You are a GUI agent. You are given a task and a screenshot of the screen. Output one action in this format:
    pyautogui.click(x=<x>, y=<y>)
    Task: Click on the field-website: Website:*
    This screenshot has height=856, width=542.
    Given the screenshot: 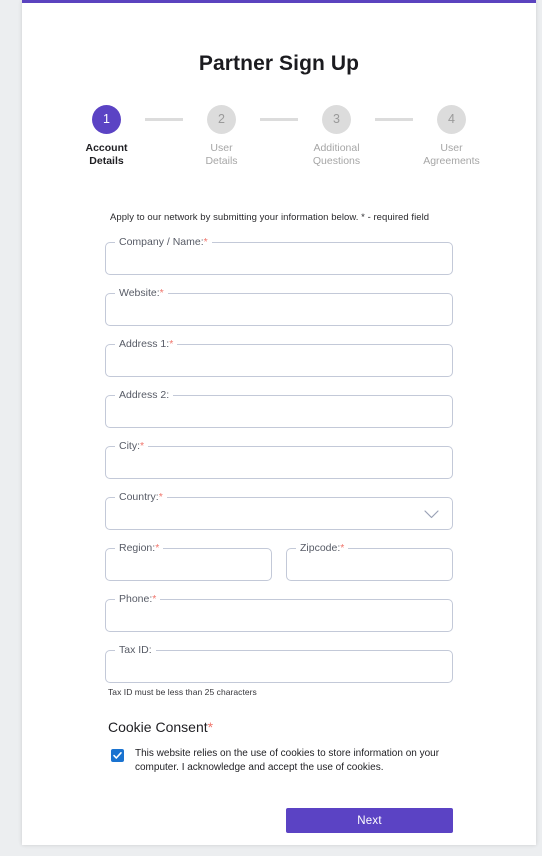 What is the action you would take?
    pyautogui.click(x=279, y=307)
    